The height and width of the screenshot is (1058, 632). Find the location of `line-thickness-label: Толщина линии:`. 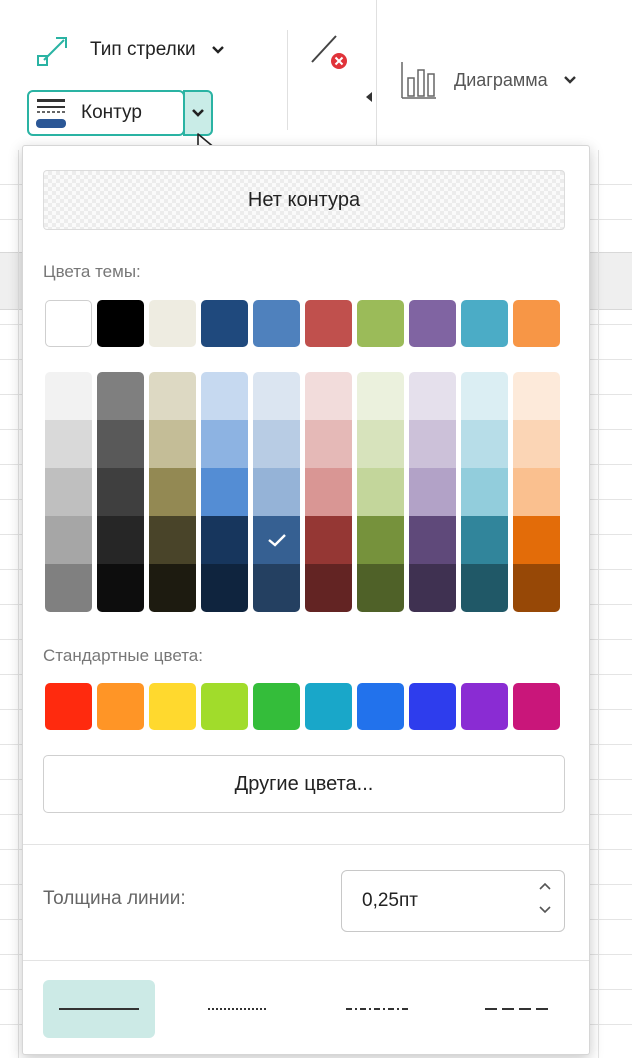

line-thickness-label: Толщина линии: is located at coordinates (114, 898).